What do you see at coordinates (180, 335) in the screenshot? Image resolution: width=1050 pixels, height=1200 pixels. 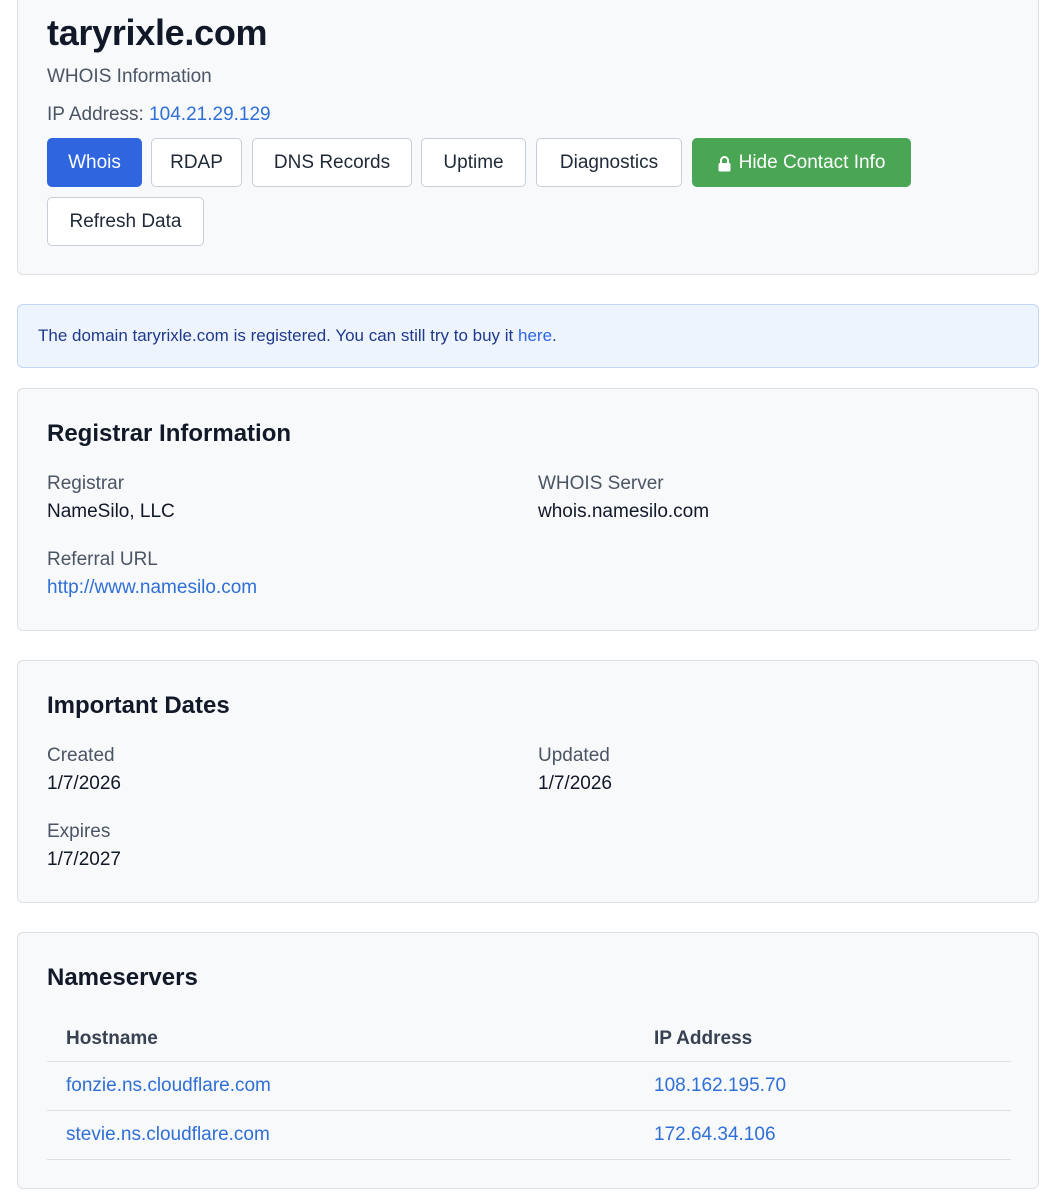 I see `alert-domain: taryrixle.com` at bounding box center [180, 335].